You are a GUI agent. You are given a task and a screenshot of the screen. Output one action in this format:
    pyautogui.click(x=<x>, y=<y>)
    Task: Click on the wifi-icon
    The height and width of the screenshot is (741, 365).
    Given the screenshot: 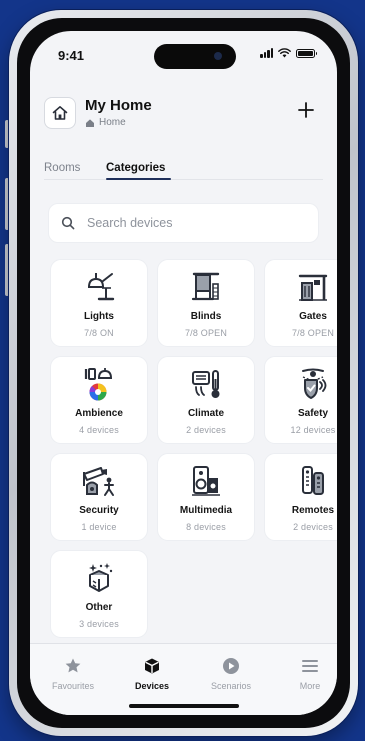 What is the action you would take?
    pyautogui.click(x=284, y=53)
    